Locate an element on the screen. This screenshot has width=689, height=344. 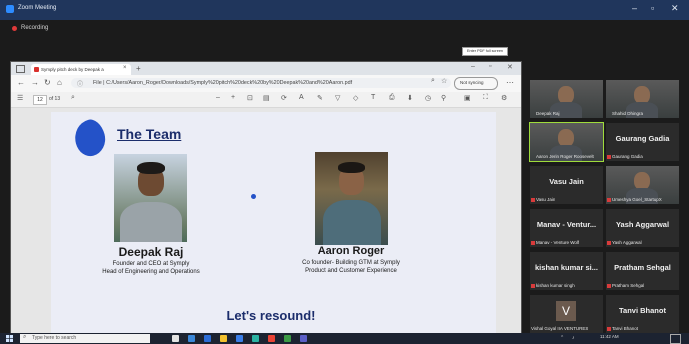
highlight-icon: ▽ is located at coordinates (337, 98).